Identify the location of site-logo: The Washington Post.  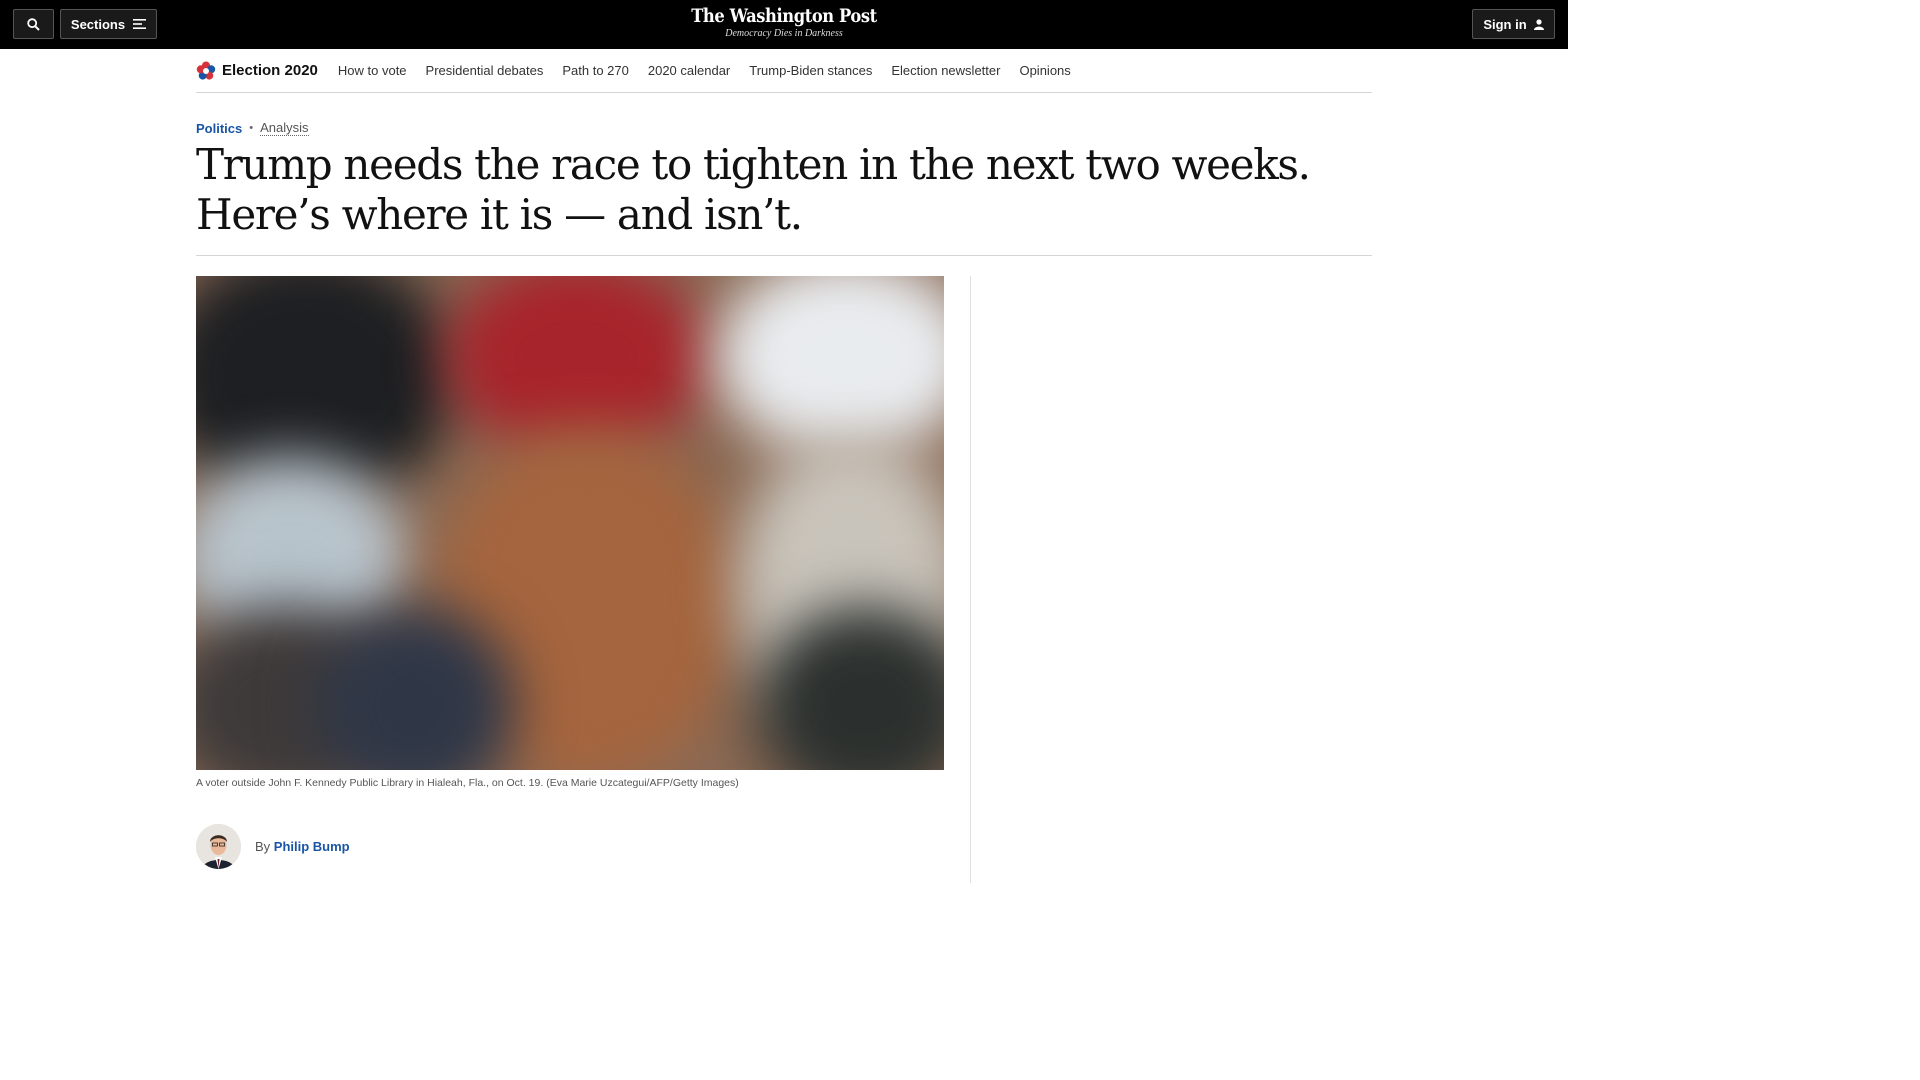
(784, 16).